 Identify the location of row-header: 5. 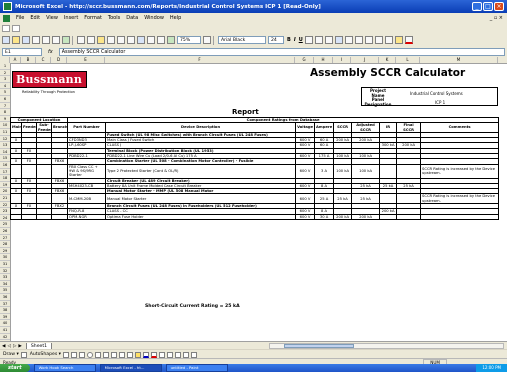
(5, 92).